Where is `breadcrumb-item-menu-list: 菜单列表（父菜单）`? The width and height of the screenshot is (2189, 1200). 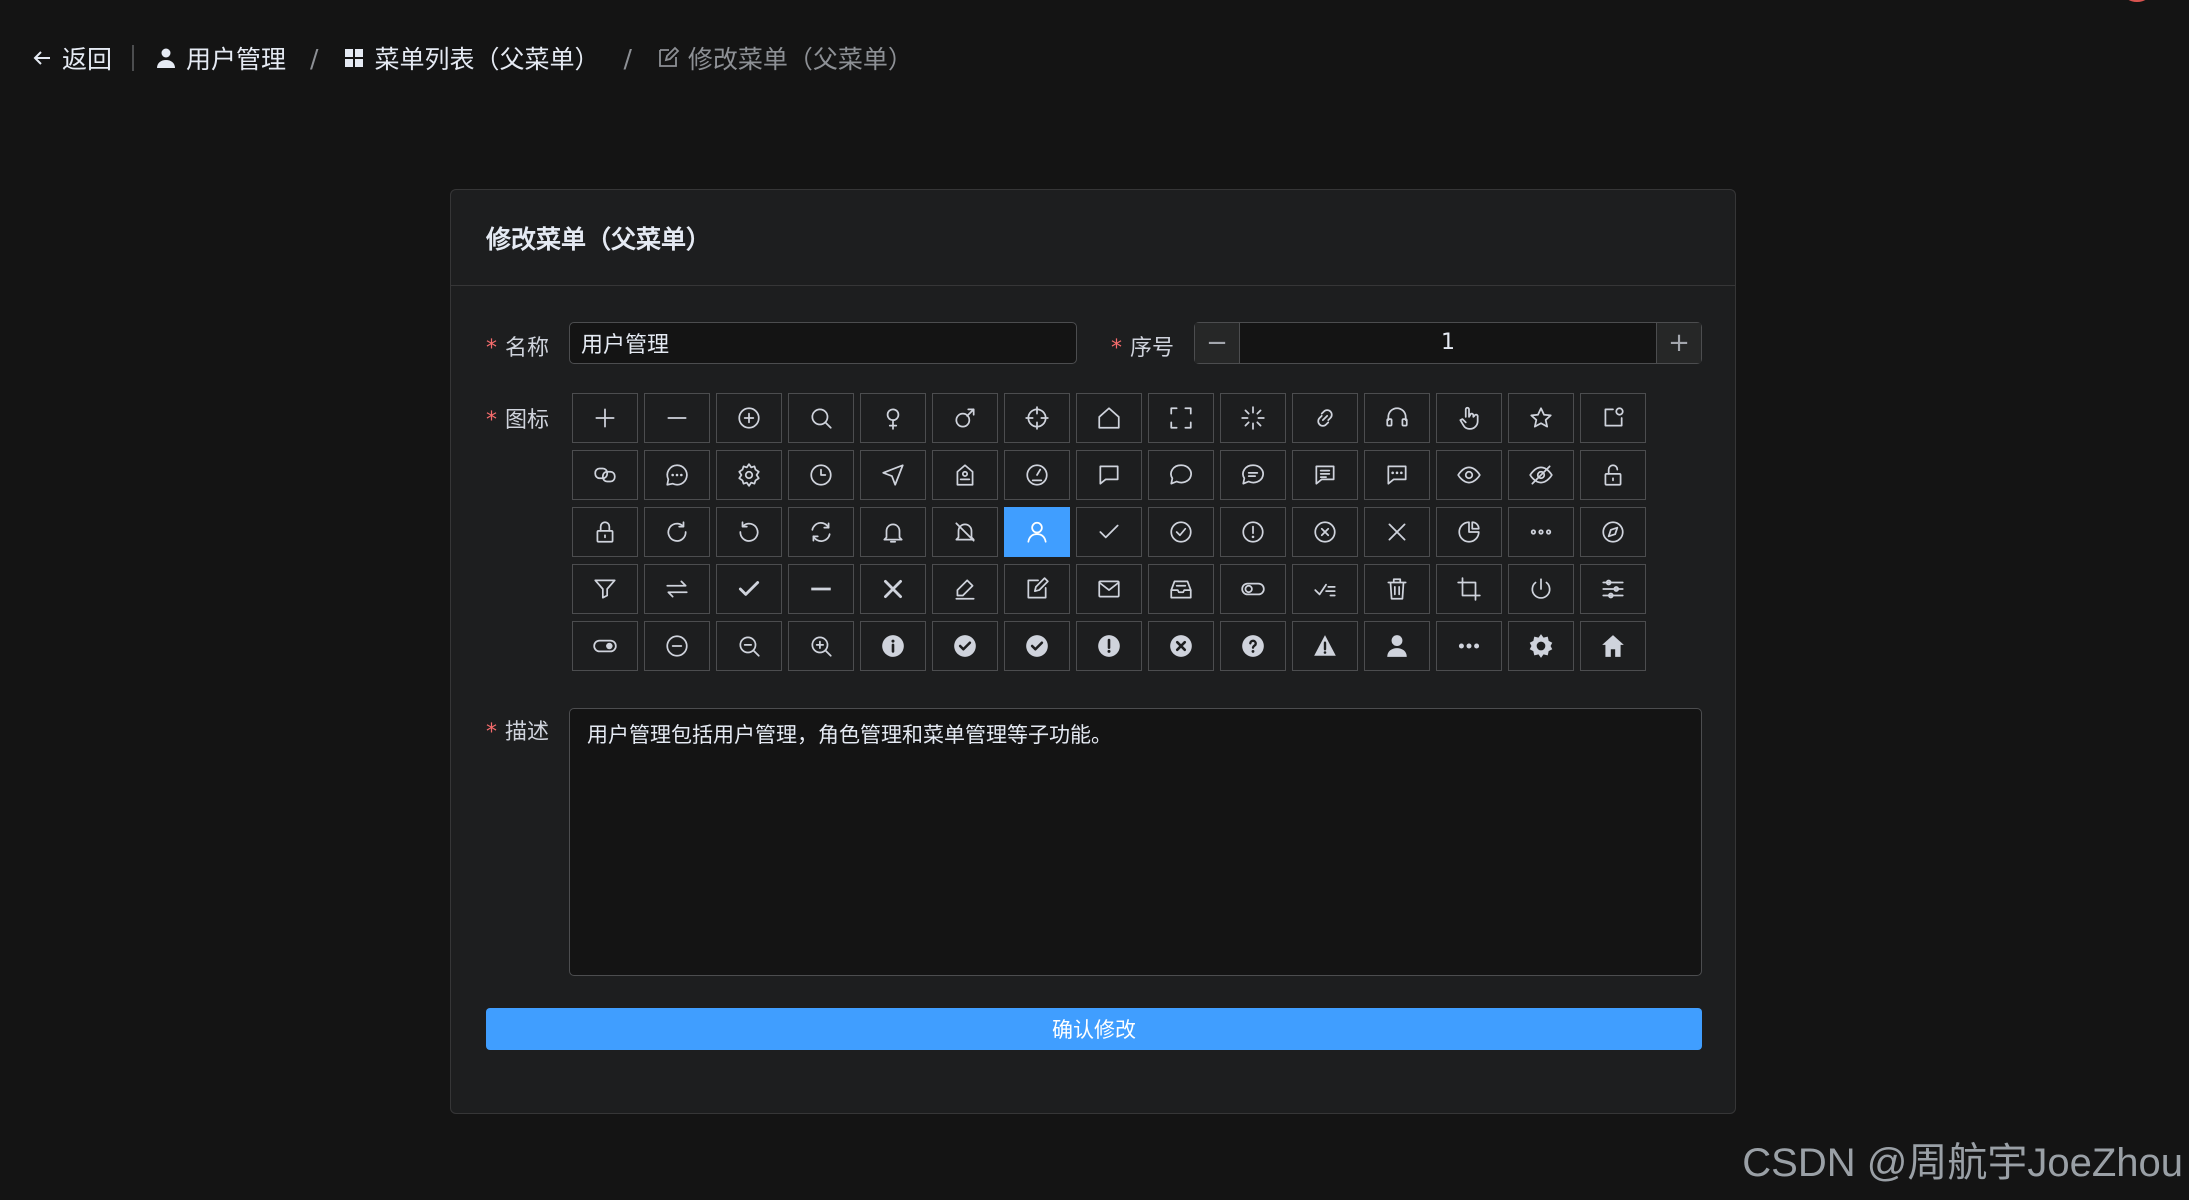
breadcrumb-item-menu-list: 菜单列表（父菜单） is located at coordinates (470, 58).